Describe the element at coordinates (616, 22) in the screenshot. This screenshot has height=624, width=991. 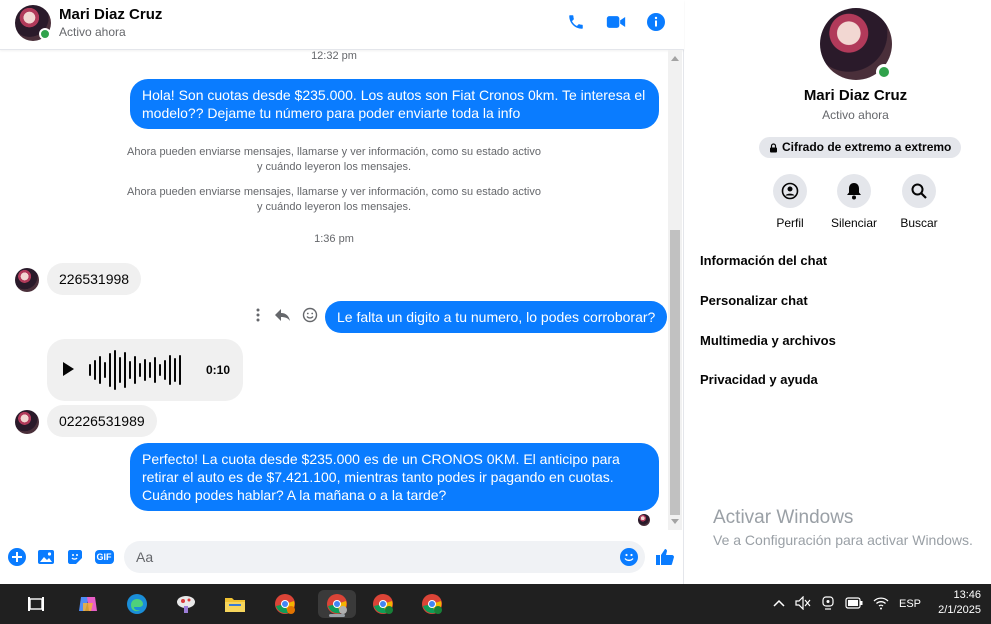
I see `video-call-icon` at that location.